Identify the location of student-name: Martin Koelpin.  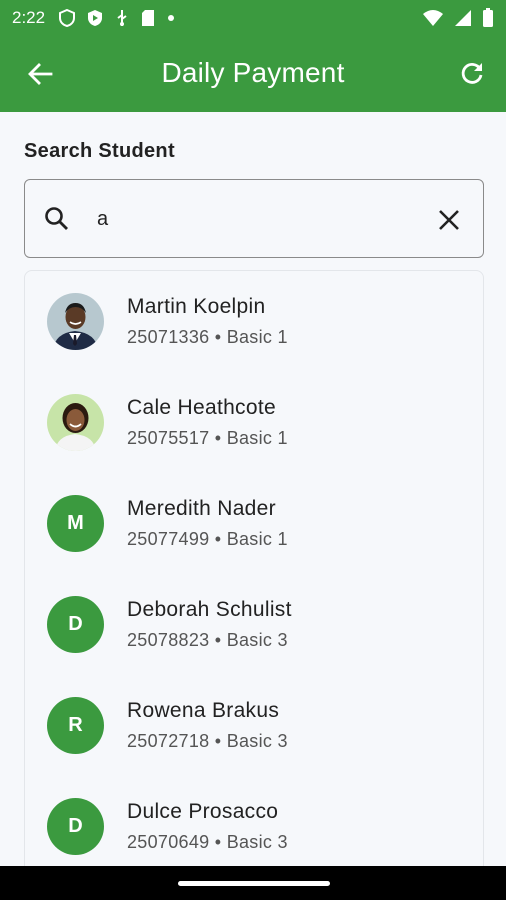
(196, 306).